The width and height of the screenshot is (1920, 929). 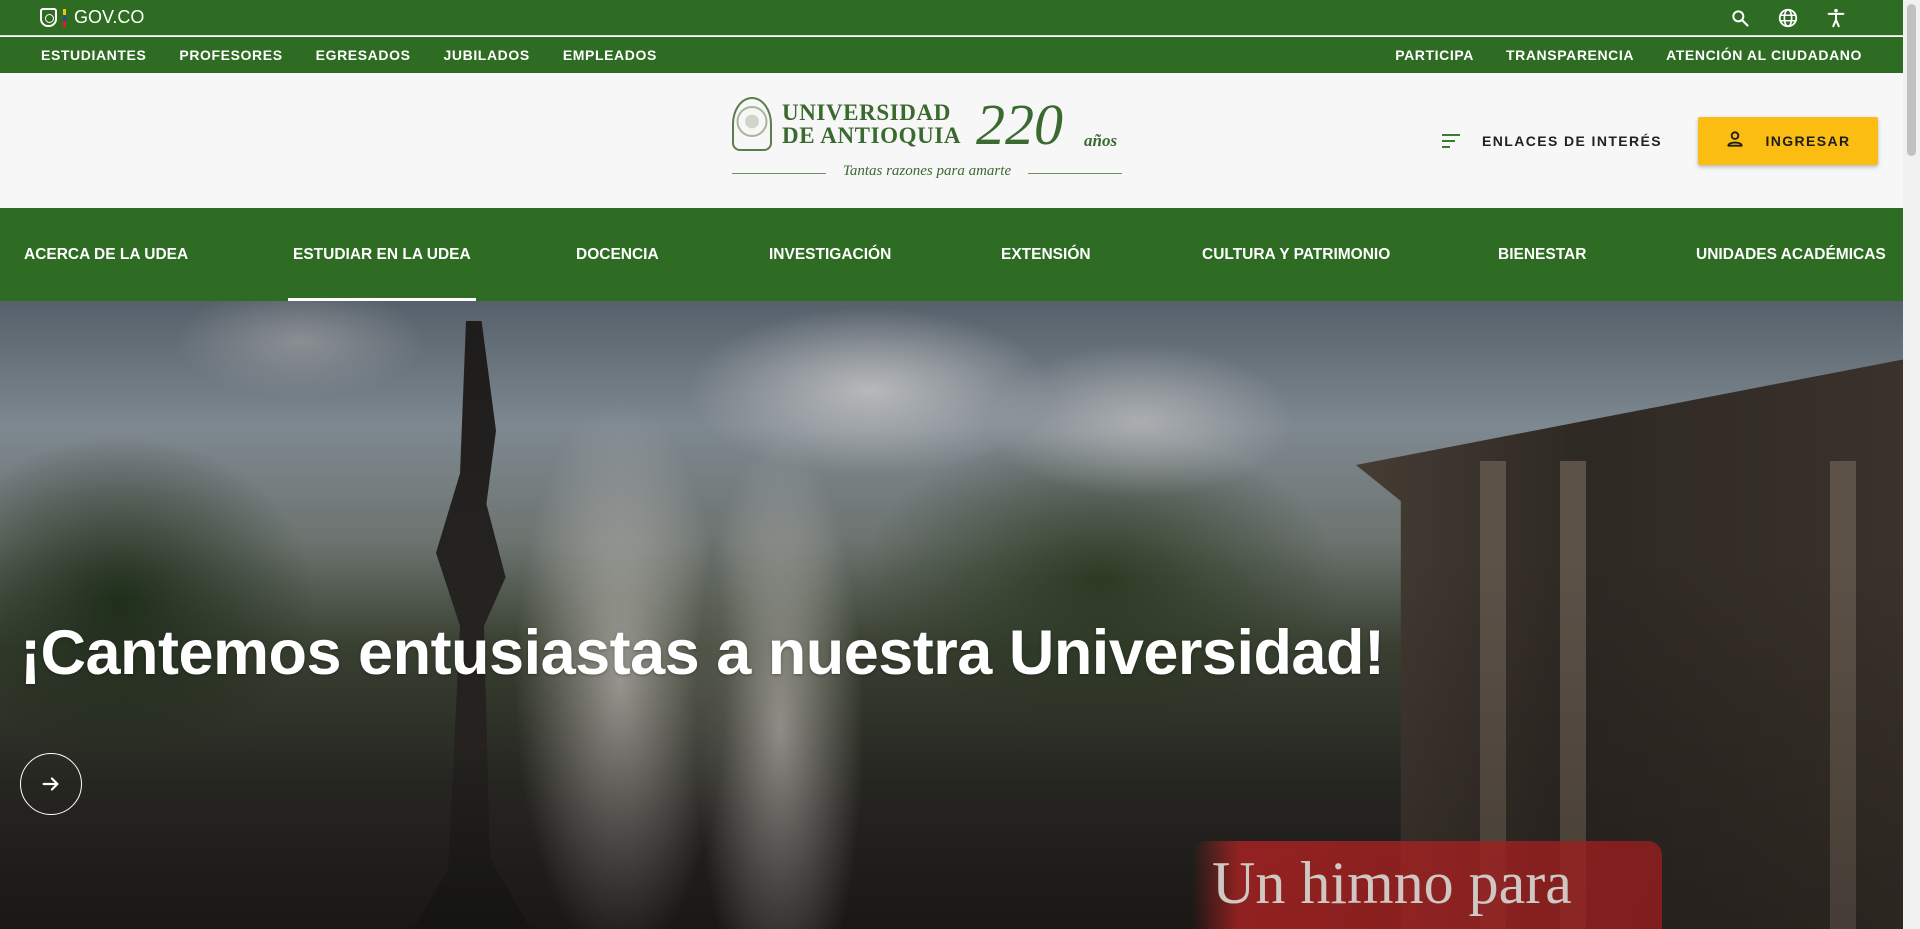 What do you see at coordinates (363, 55) in the screenshot?
I see `audience-link-egresados: EGRESADOS` at bounding box center [363, 55].